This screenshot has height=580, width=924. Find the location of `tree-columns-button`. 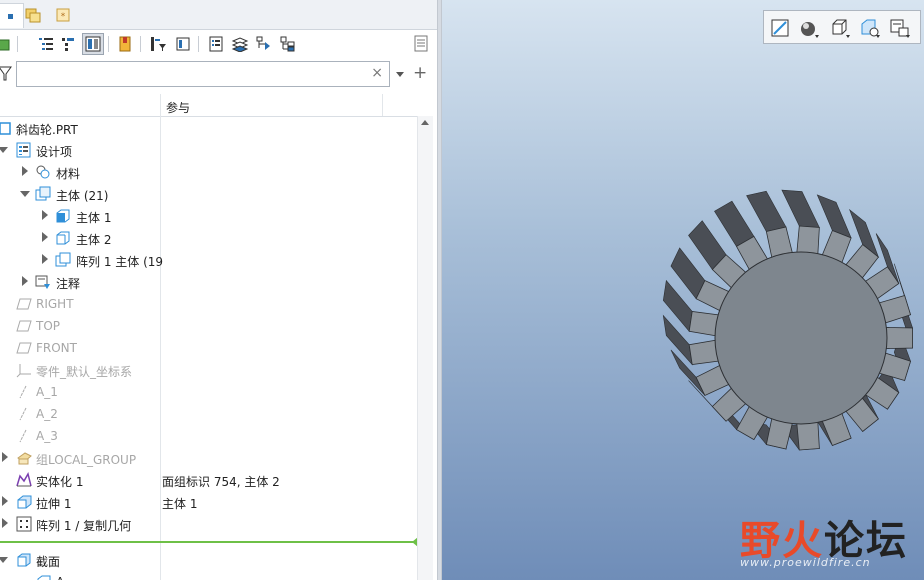

tree-columns-button is located at coordinates (183, 44).